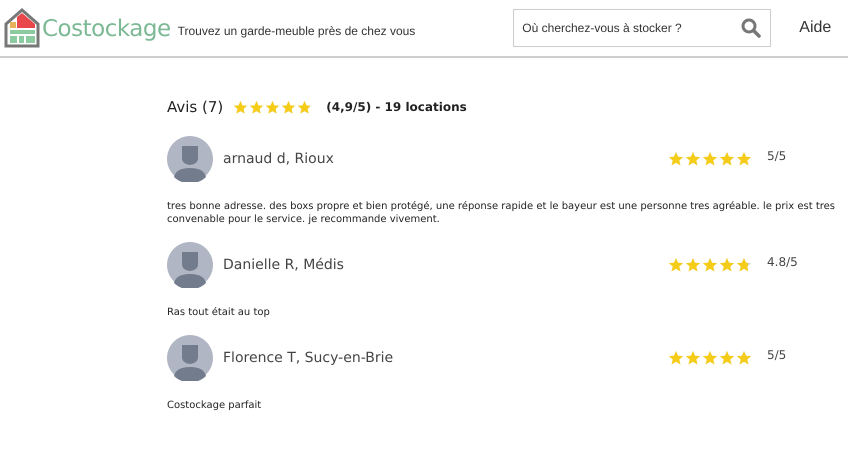  Describe the element at coordinates (297, 31) in the screenshot. I see `tagline: Trouvez un garde-meuble près de chez vous` at that location.